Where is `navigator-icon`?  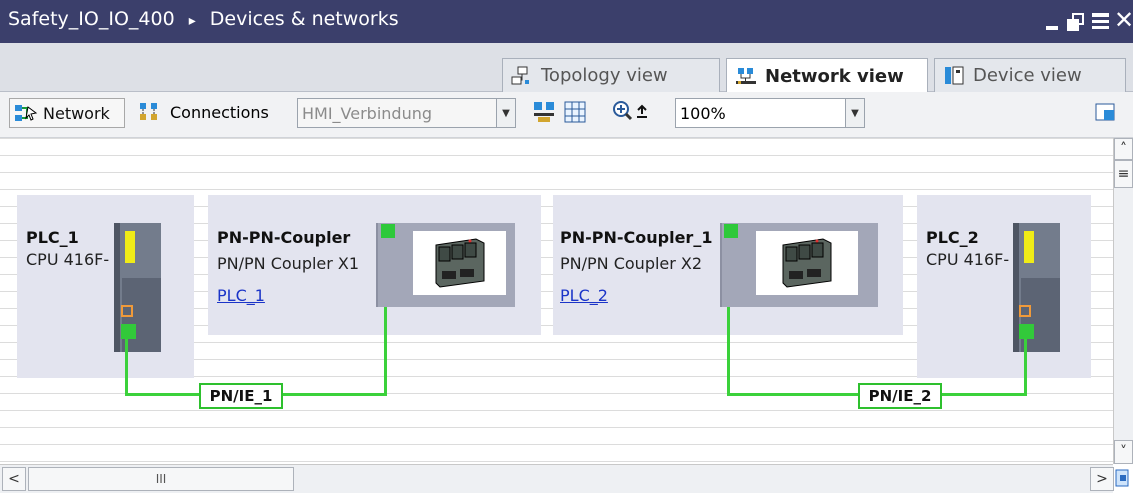
navigator-icon is located at coordinates (1123, 478).